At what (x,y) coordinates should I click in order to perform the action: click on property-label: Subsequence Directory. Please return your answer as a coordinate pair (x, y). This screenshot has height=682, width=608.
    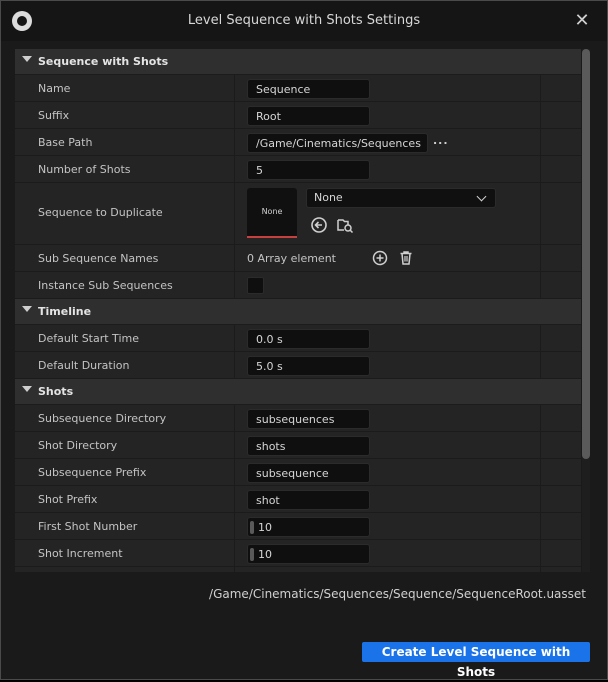
    Looking at the image, I should click on (102, 418).